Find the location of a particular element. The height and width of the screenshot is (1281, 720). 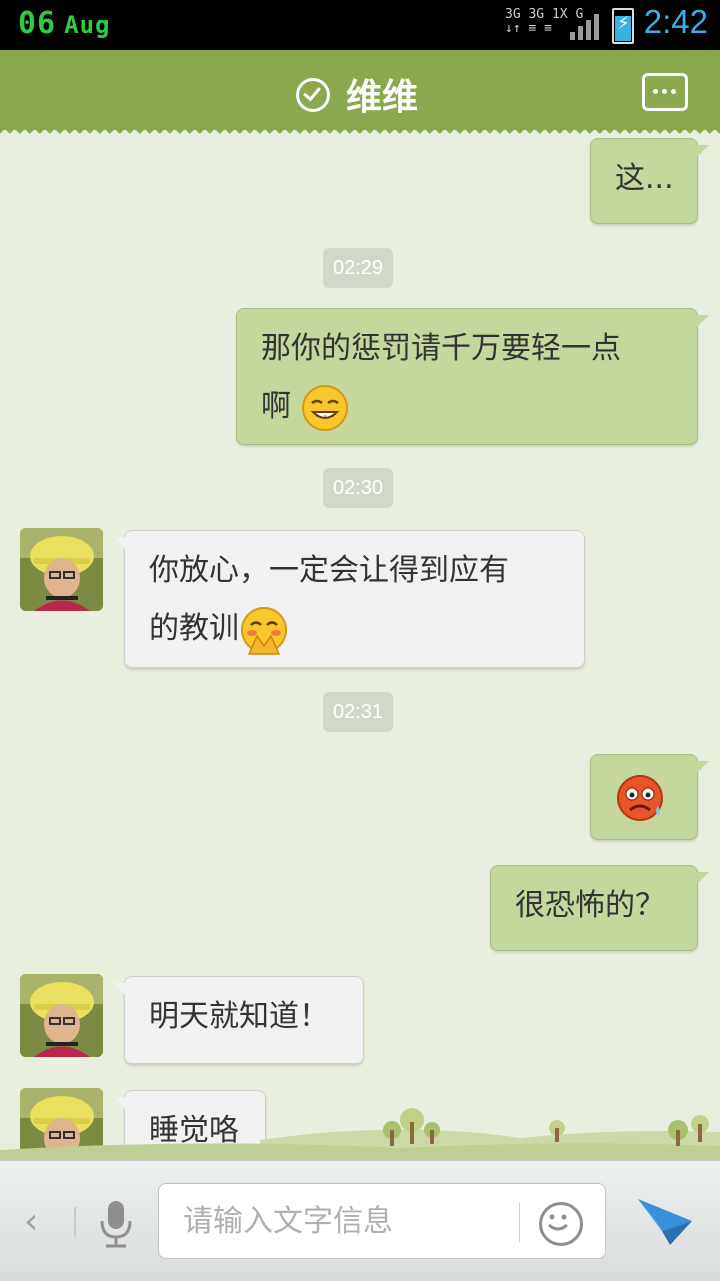

message-bubble-outgoing: 很恐怖的？ is located at coordinates (599, 908).